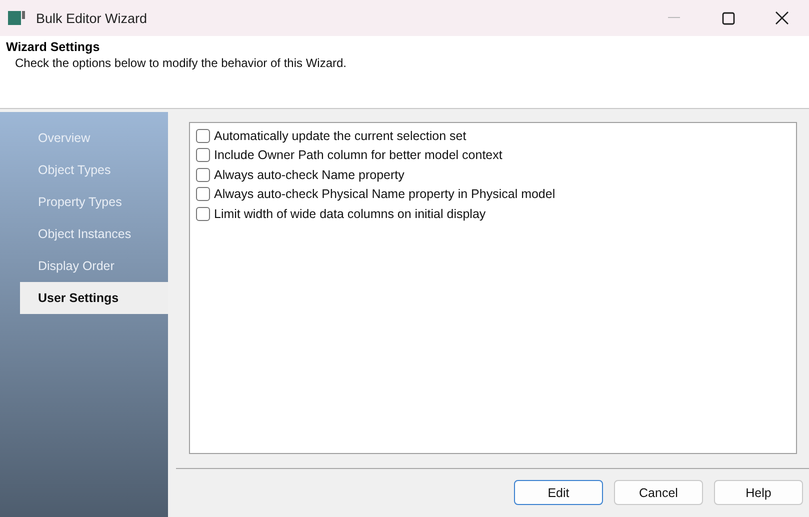 This screenshot has width=809, height=517. I want to click on maximize-icon, so click(728, 18).